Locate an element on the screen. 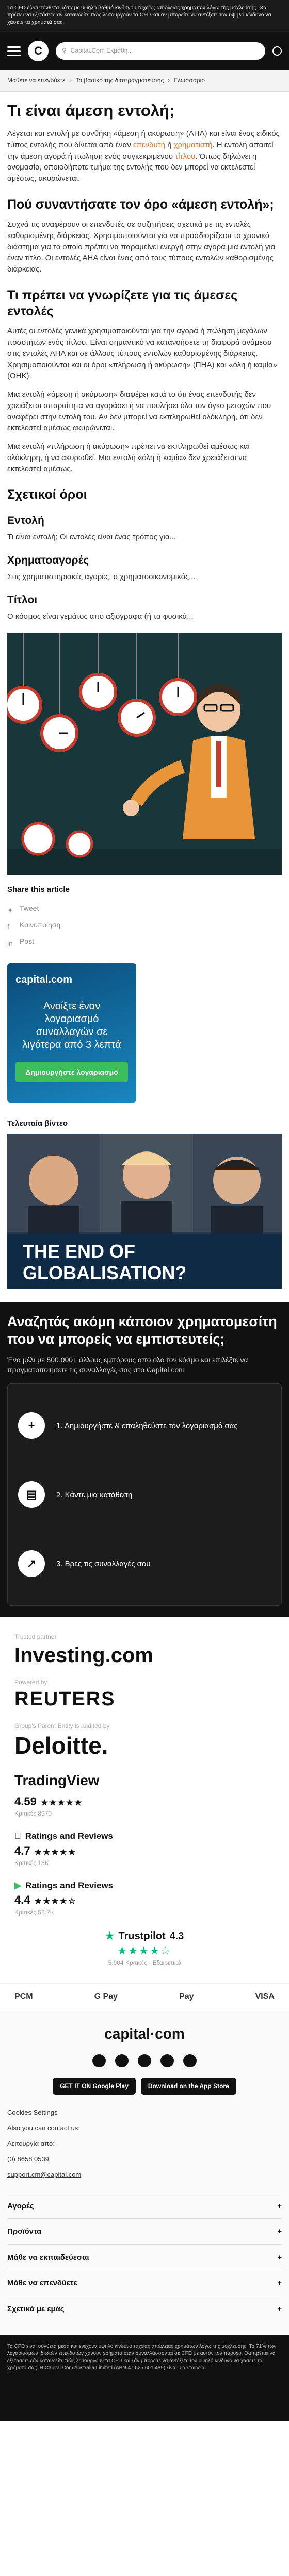  breadcrumb-learn: Μάθετε να επενδύετε is located at coordinates (36, 80).